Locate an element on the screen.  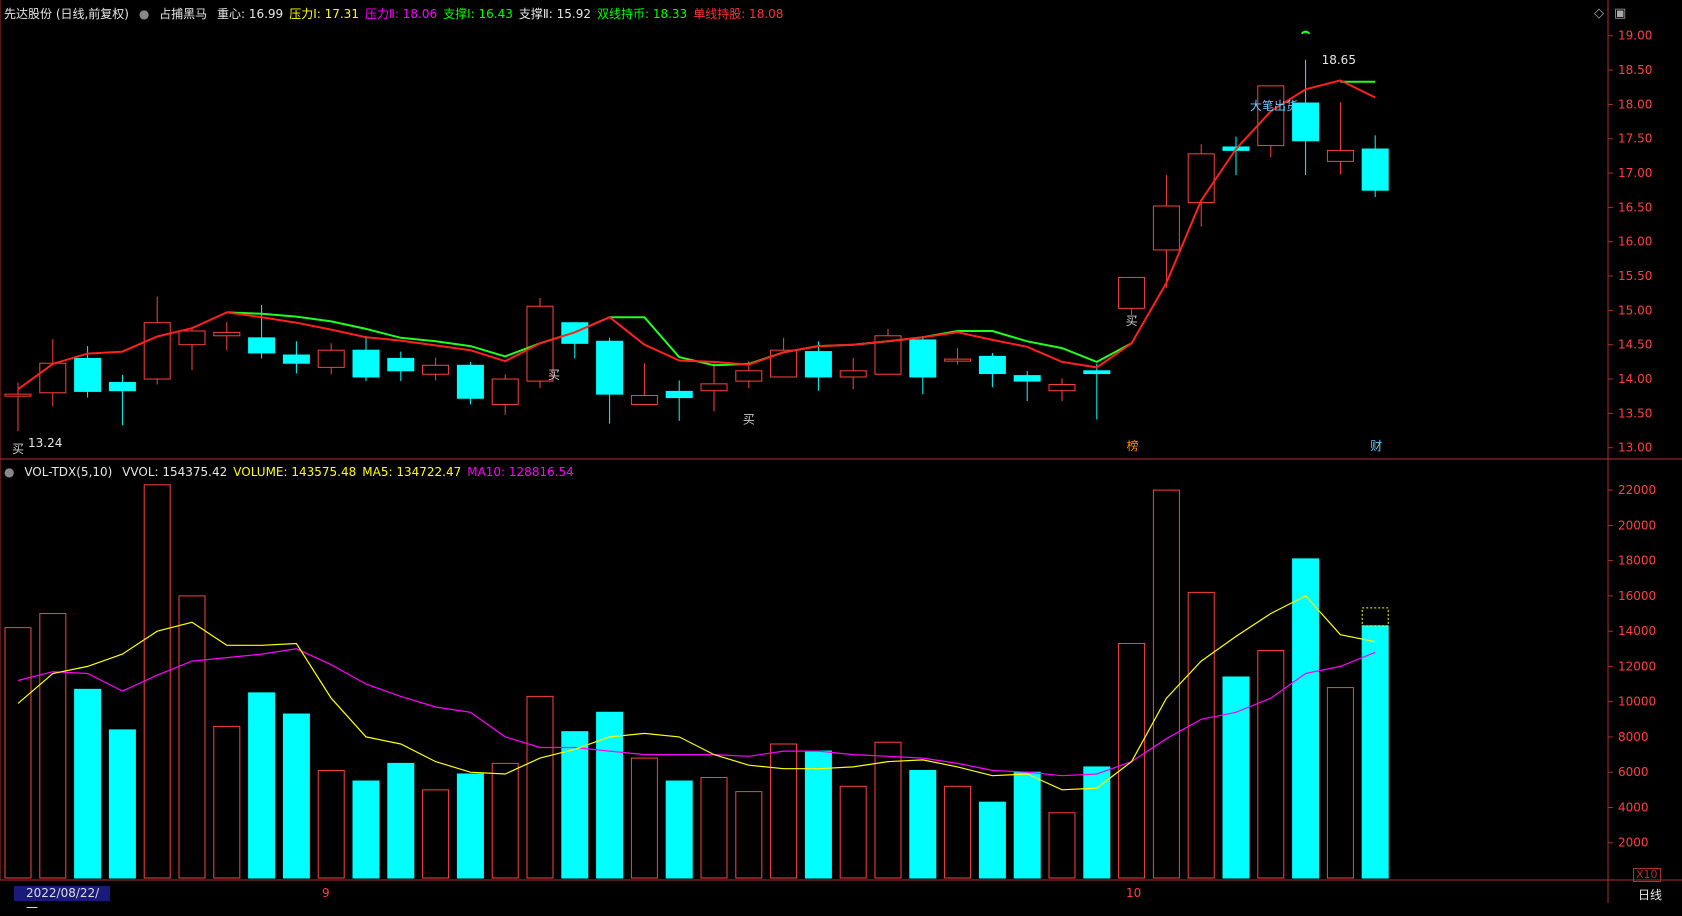
volume-tick-label: 18000 is located at coordinates (1637, 561).